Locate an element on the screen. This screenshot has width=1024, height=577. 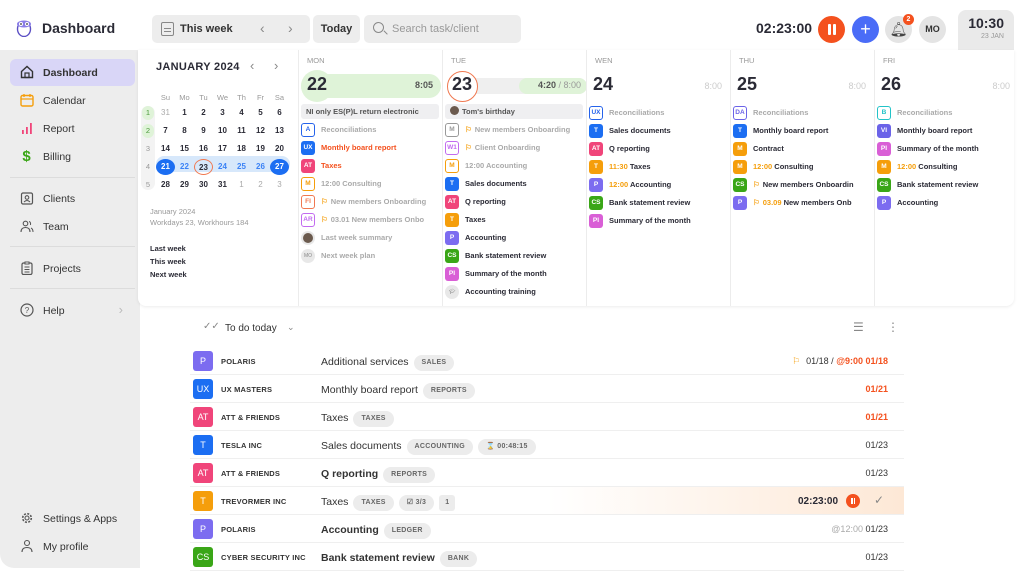
task-tag: LEDGER is located at coordinates (407, 531).